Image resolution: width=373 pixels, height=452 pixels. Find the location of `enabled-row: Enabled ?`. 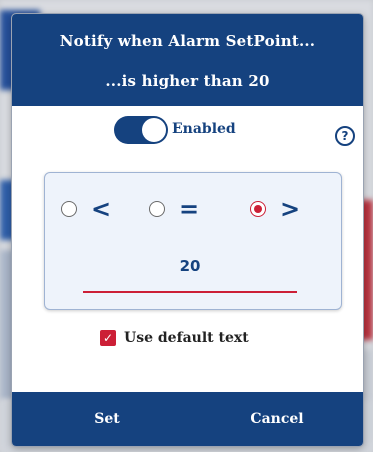

enabled-row: Enabled ? is located at coordinates (187, 129).